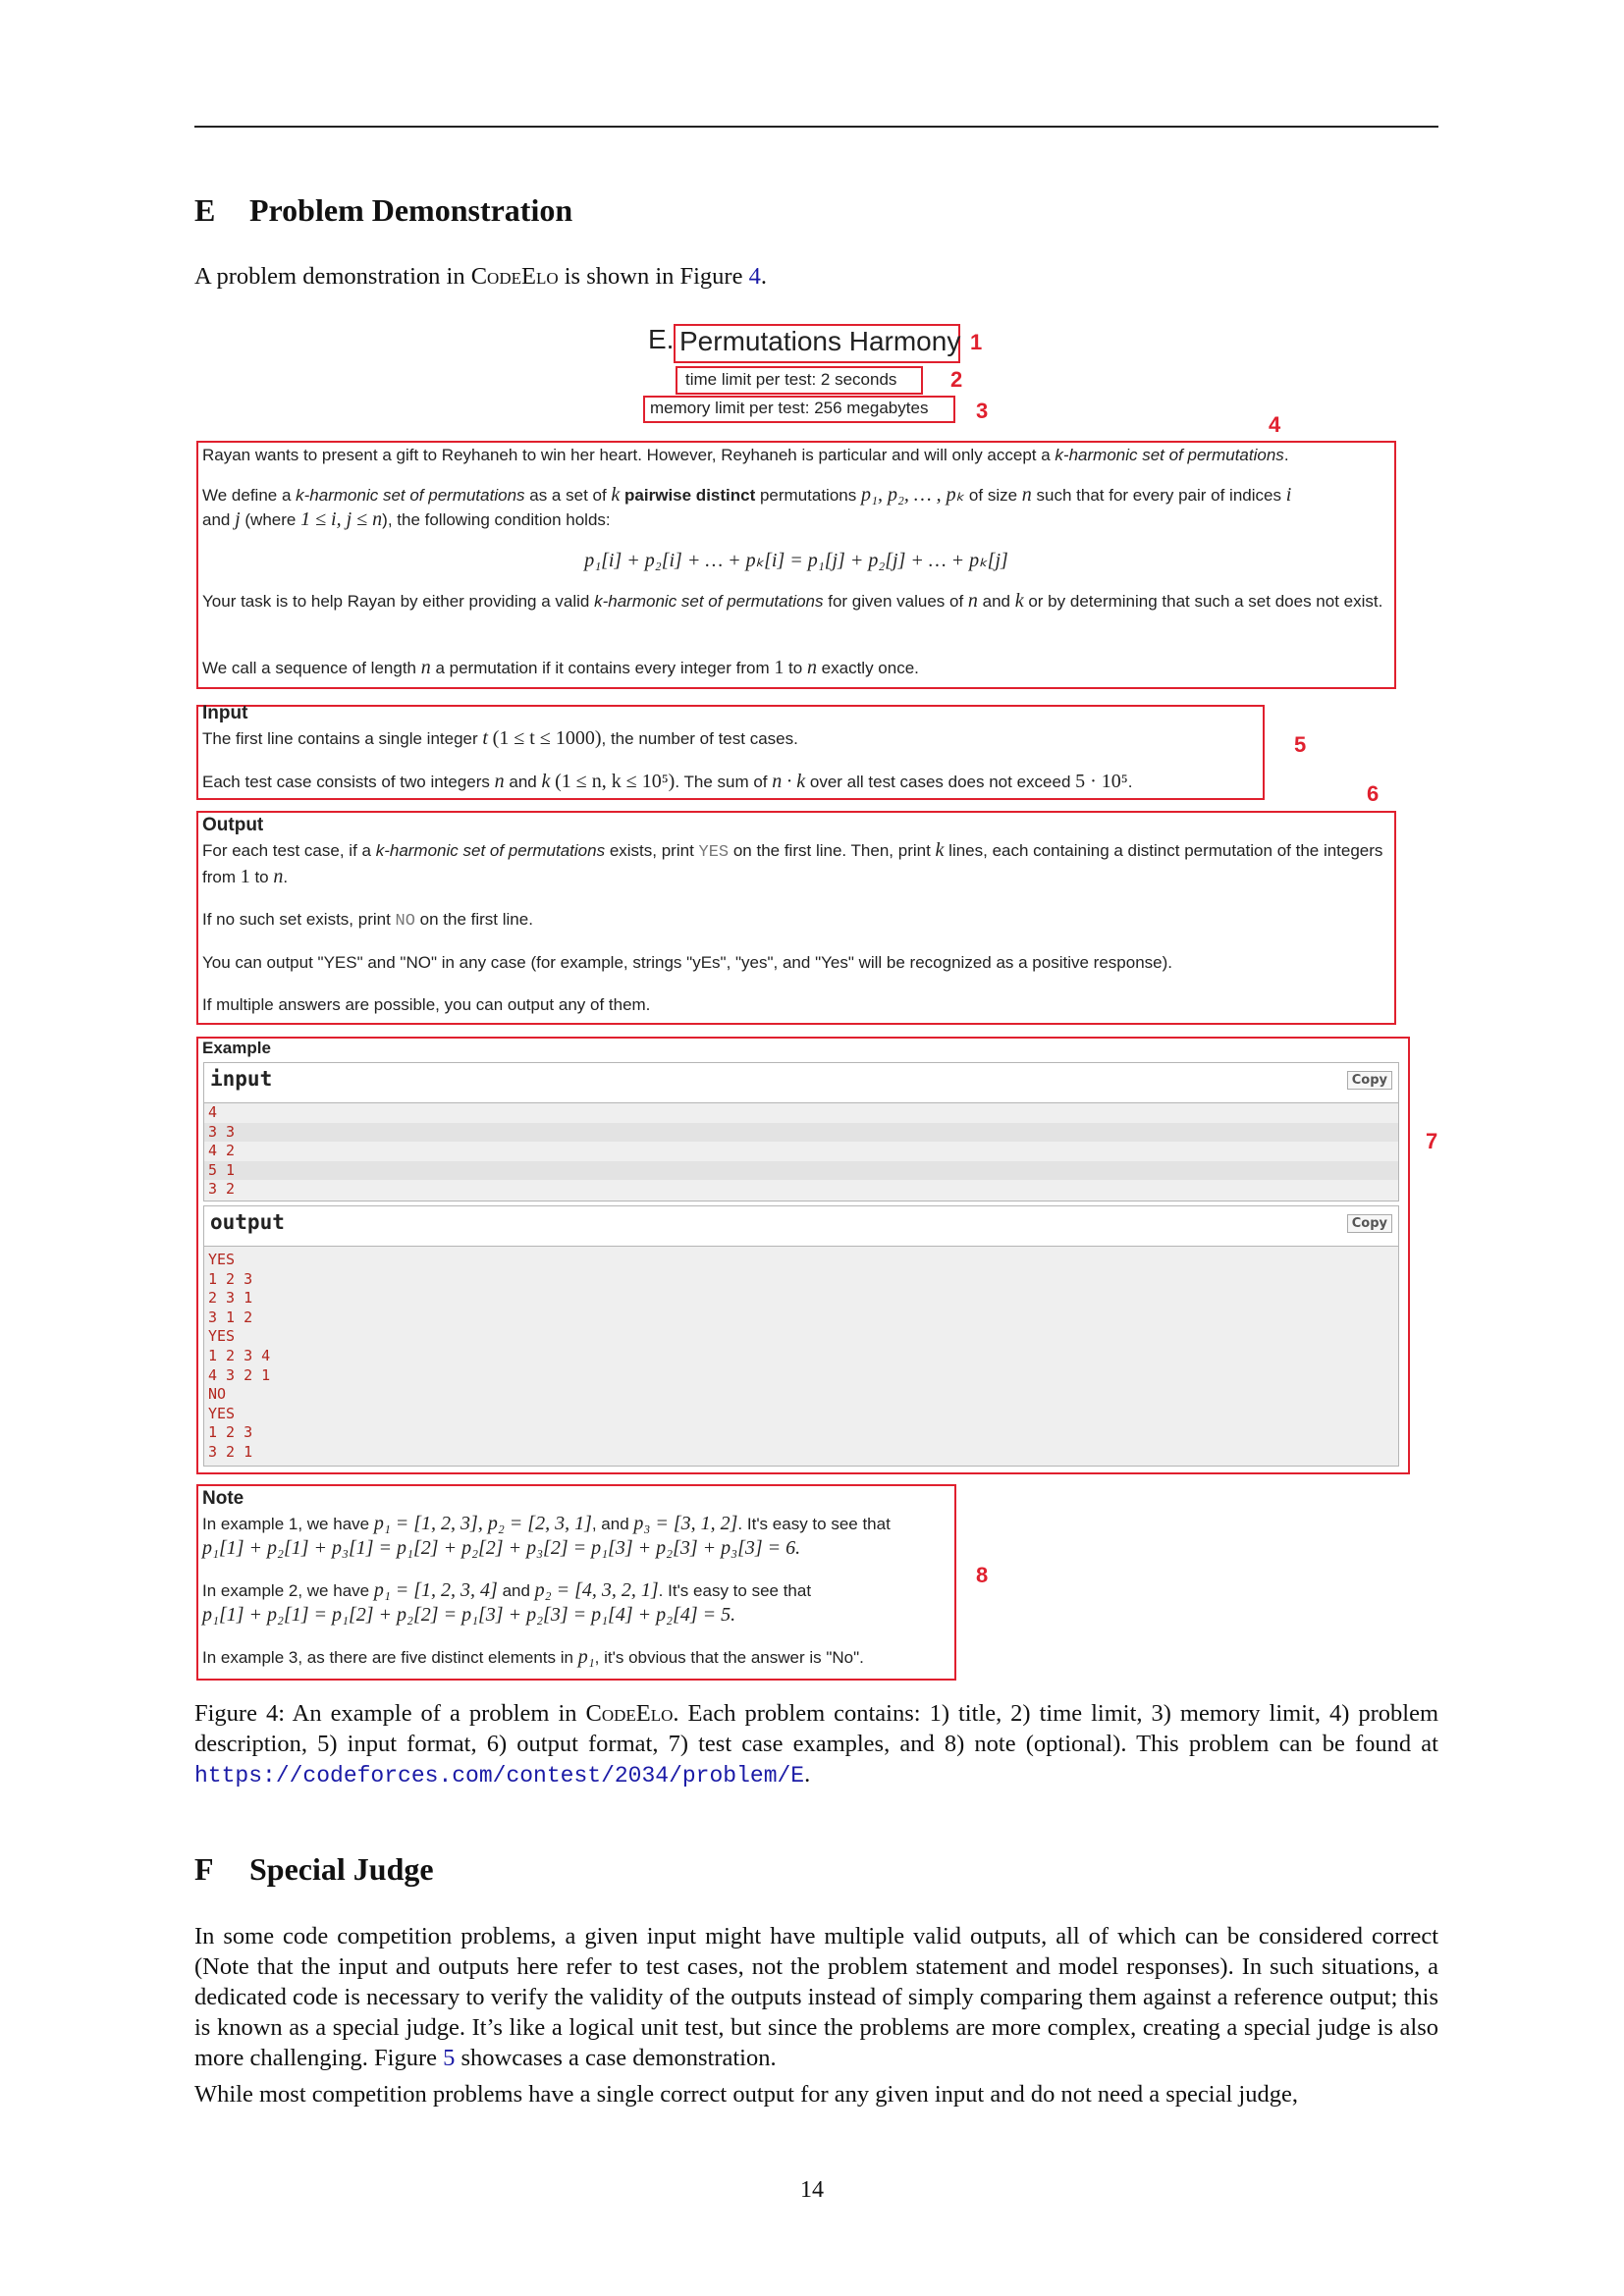 The width and height of the screenshot is (1624, 2296). I want to click on output-line: 3 2 1, so click(230, 1451).